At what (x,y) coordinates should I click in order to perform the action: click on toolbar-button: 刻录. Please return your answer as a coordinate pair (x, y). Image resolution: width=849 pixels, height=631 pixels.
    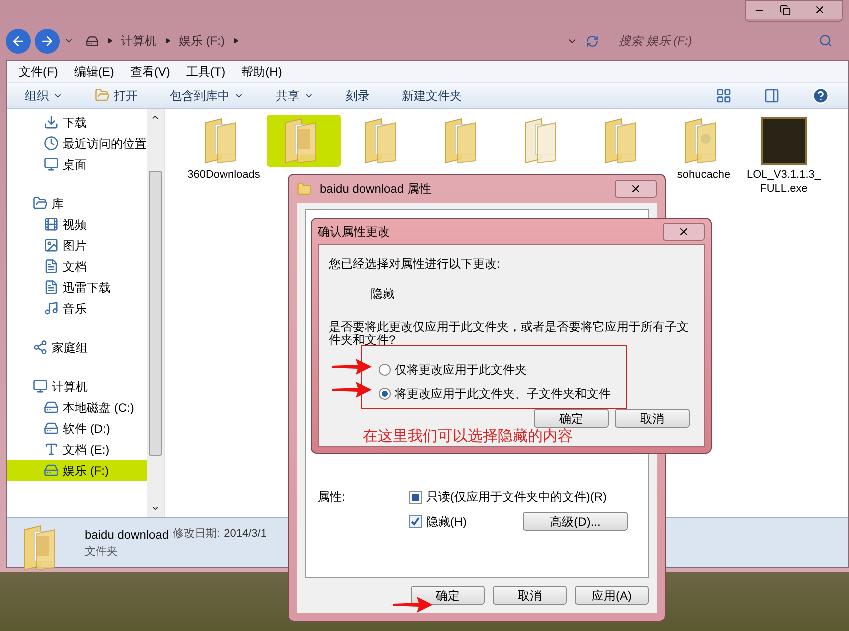
    Looking at the image, I should click on (358, 95).